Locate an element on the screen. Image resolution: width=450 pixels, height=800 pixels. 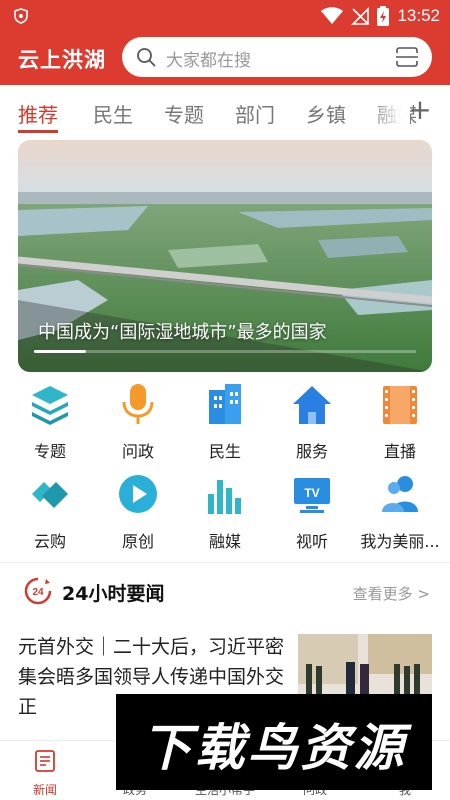
watermark-overlay: 下载鸟资源 is located at coordinates (274, 742).